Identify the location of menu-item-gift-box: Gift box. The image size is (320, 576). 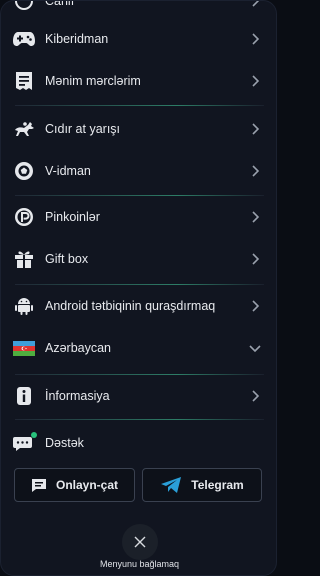
(138, 259).